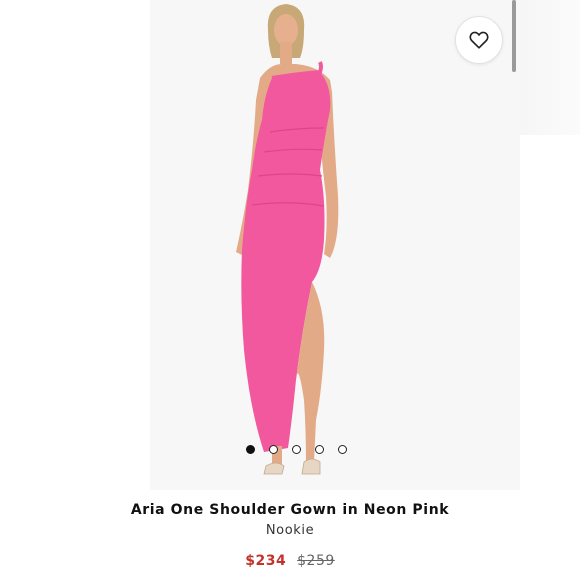 The width and height of the screenshot is (580, 580). I want to click on sale-price: $234, so click(266, 561).